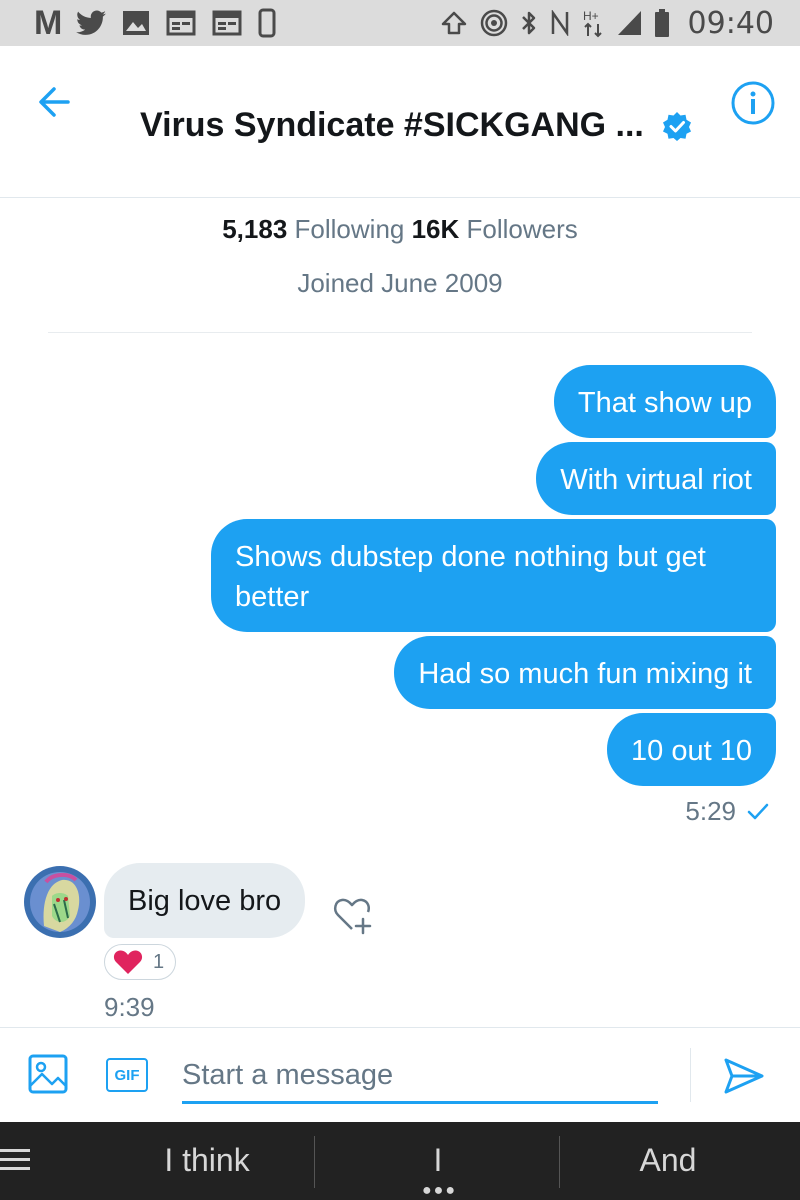  Describe the element at coordinates (205, 900) in the screenshot. I see `received-message: Big love bro` at that location.